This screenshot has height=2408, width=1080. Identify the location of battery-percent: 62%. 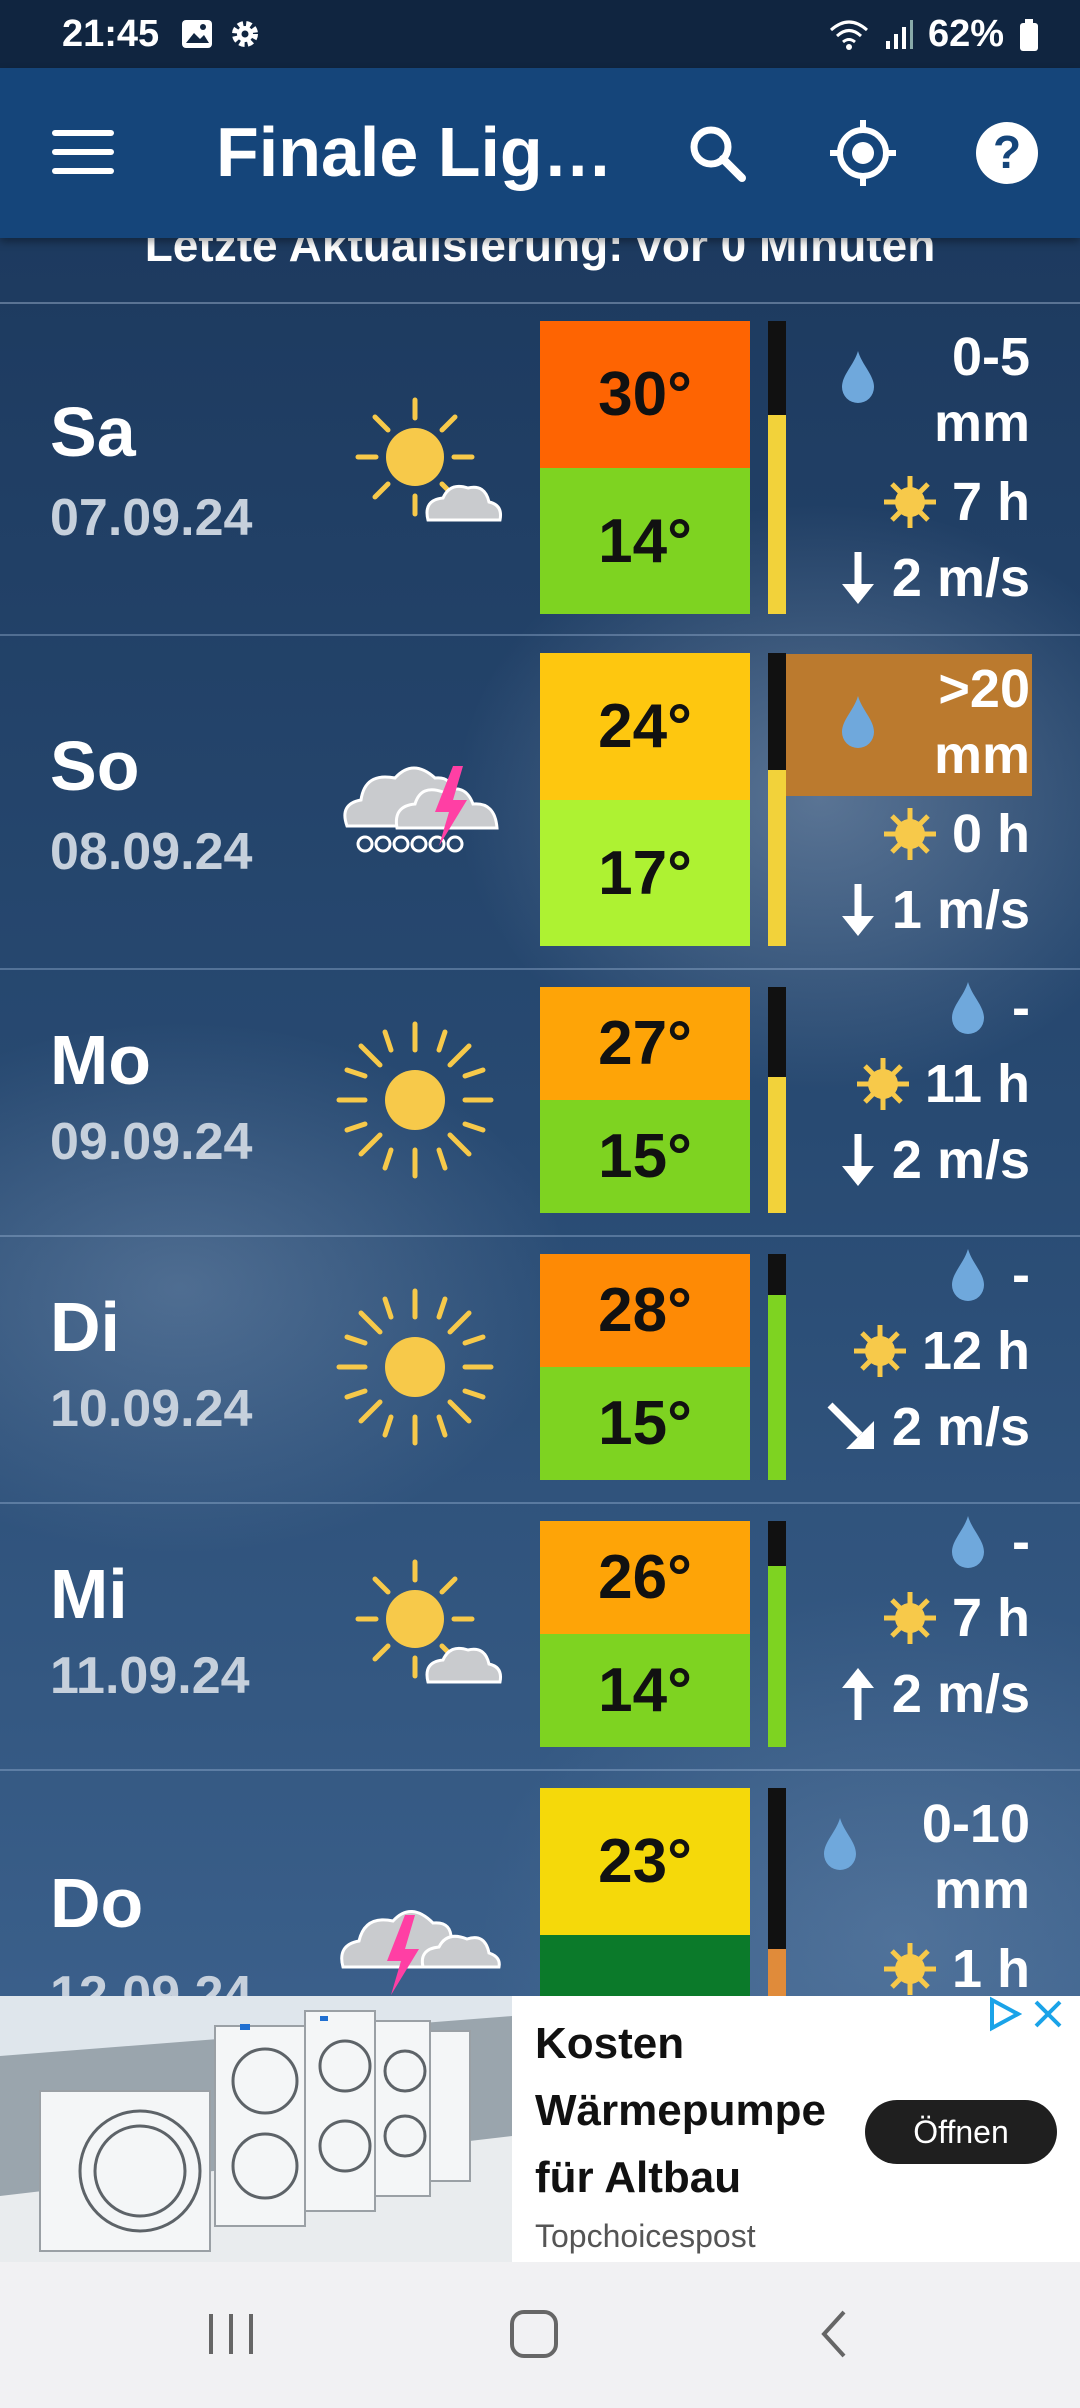
(965, 34).